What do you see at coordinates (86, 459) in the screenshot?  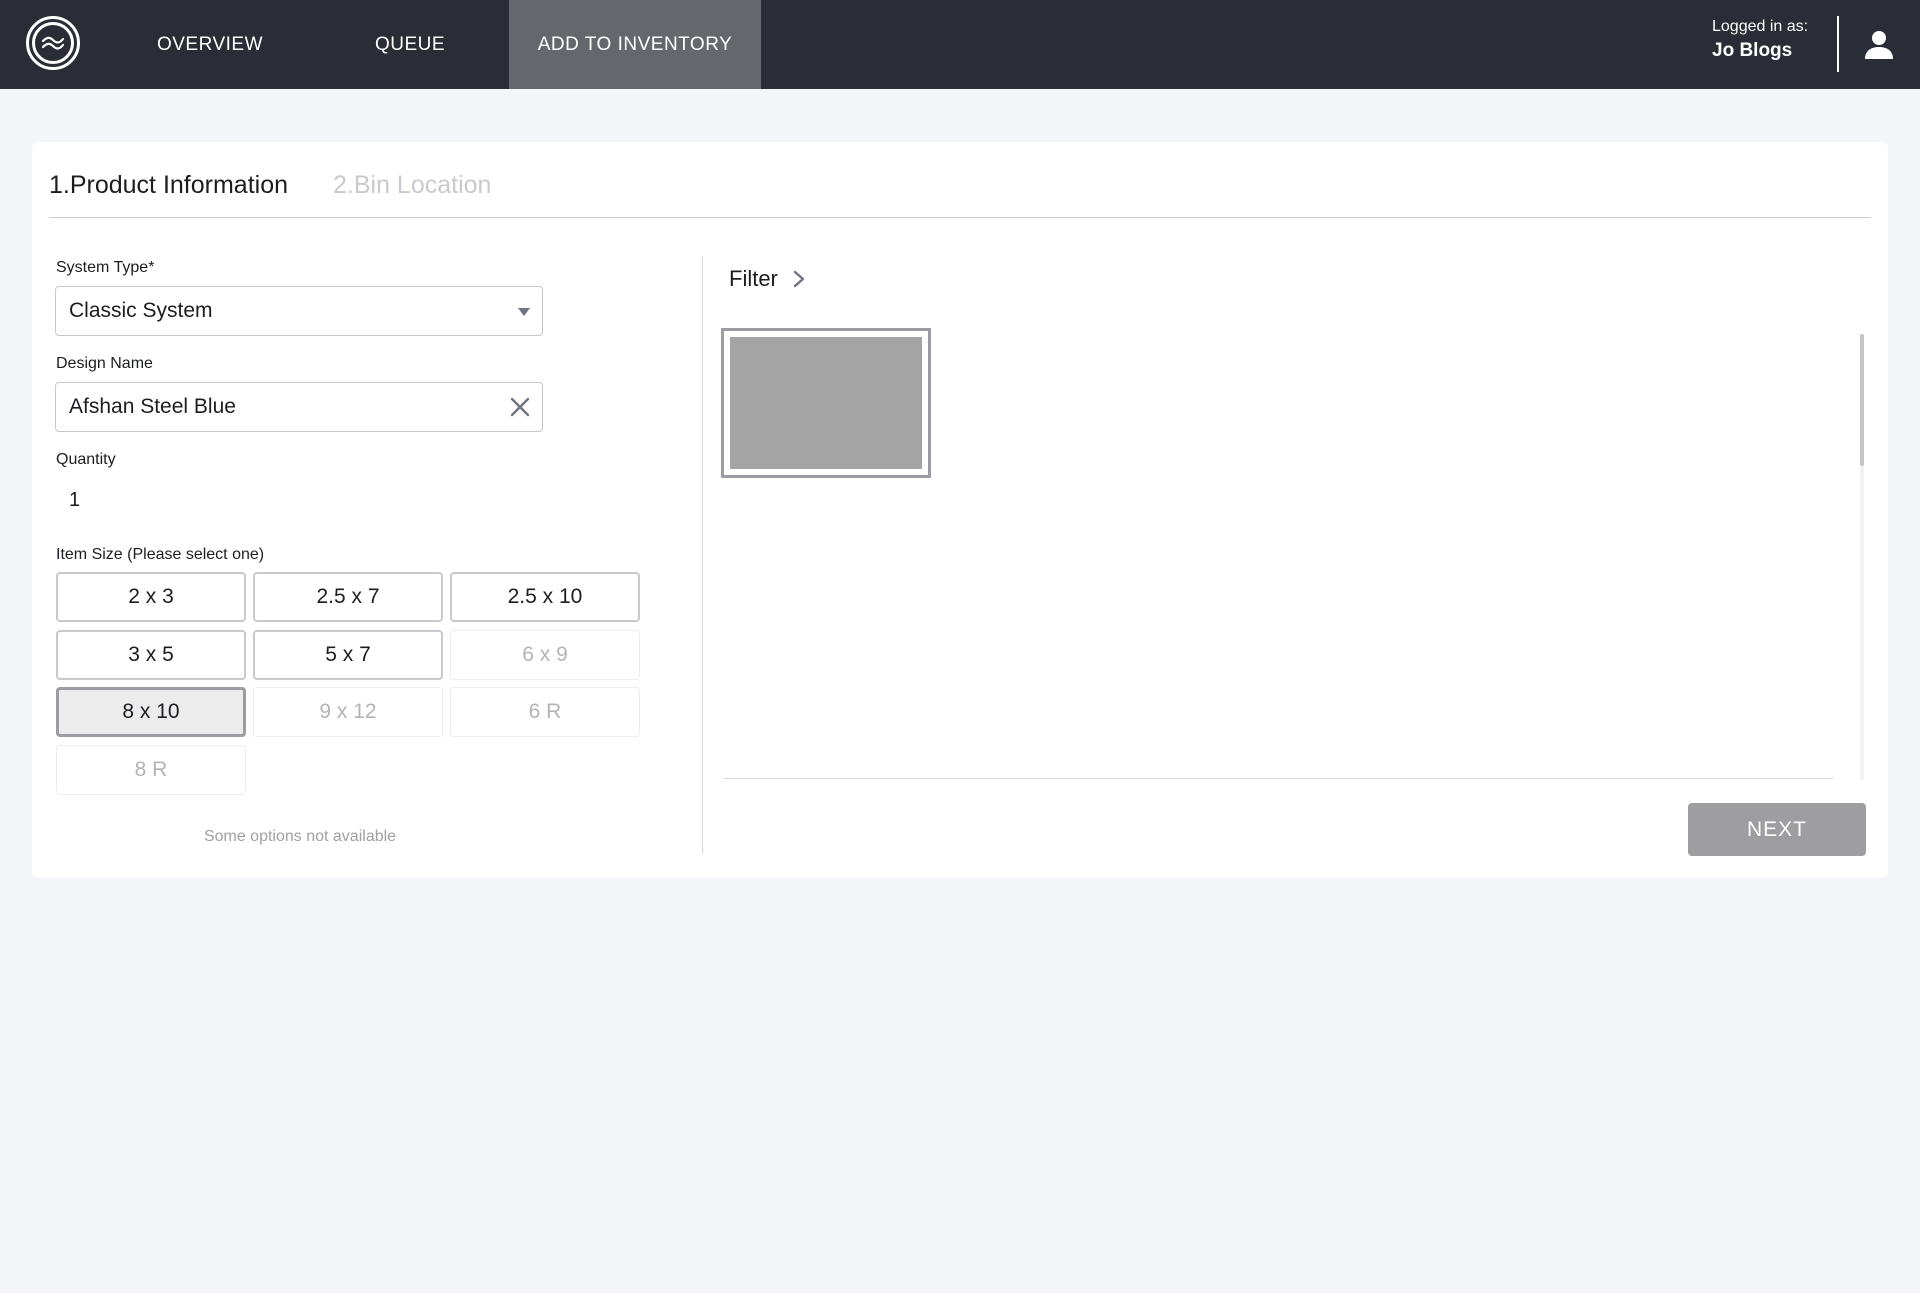 I see `quantity-label: Quantity` at bounding box center [86, 459].